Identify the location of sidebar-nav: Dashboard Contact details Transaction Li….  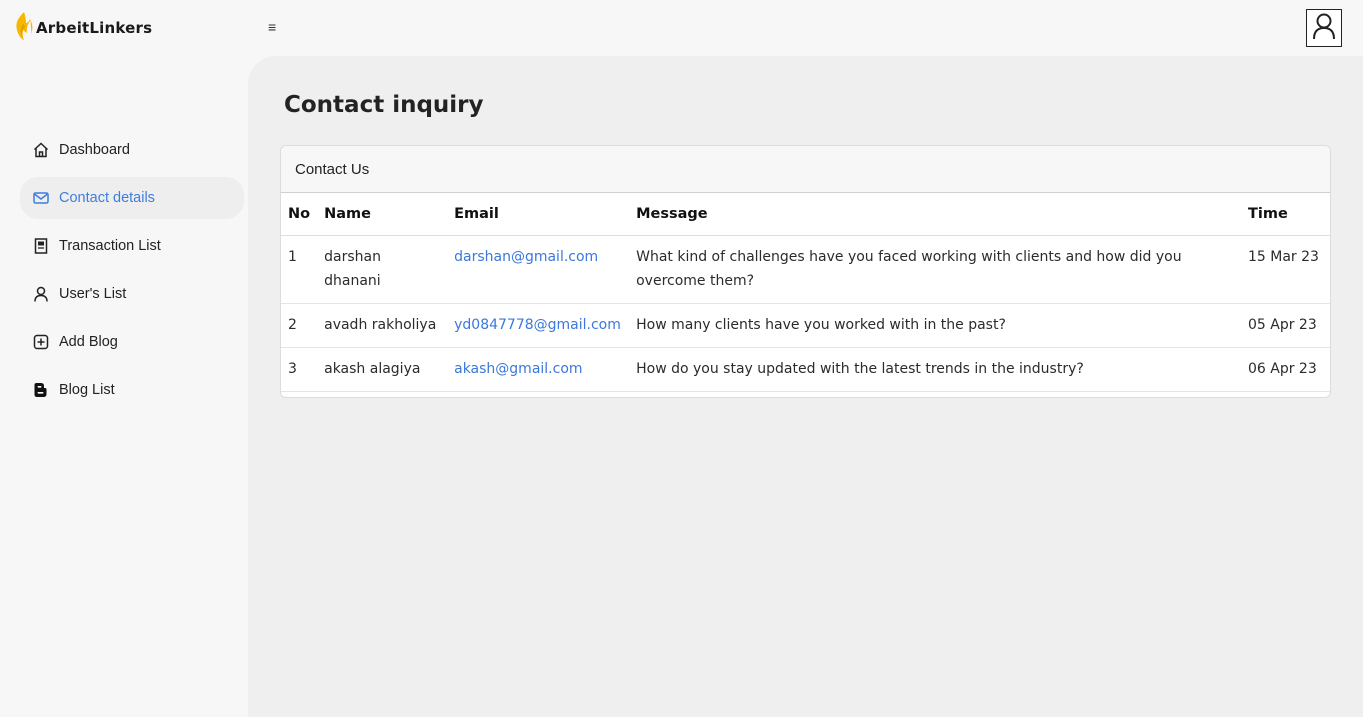
(124, 270).